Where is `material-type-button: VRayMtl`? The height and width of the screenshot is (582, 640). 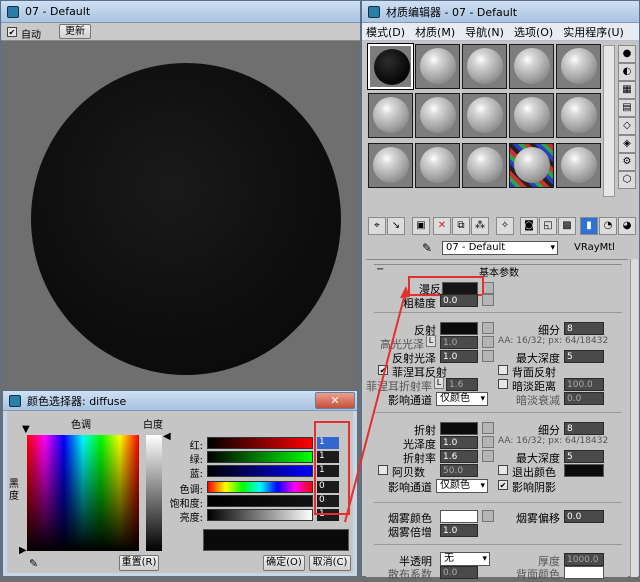 material-type-button: VRayMtl is located at coordinates (594, 247).